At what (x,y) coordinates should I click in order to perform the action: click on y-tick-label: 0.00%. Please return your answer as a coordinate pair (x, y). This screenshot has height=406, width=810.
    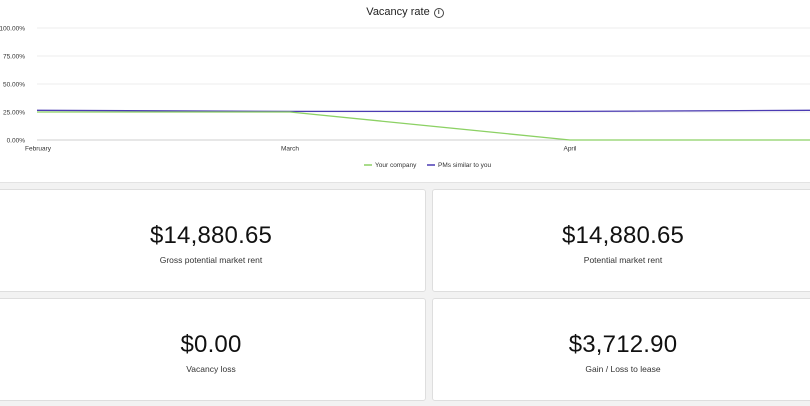
    Looking at the image, I should click on (16, 141).